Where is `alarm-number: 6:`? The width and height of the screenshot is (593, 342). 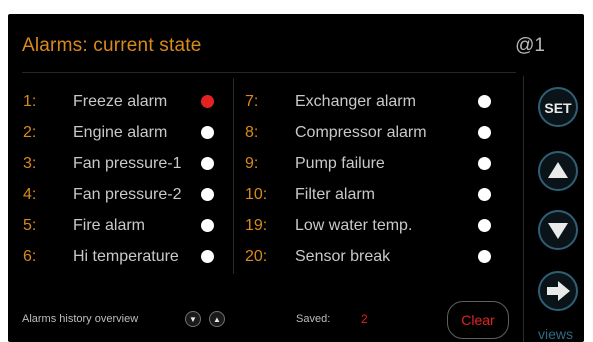 alarm-number: 6: is located at coordinates (30, 256).